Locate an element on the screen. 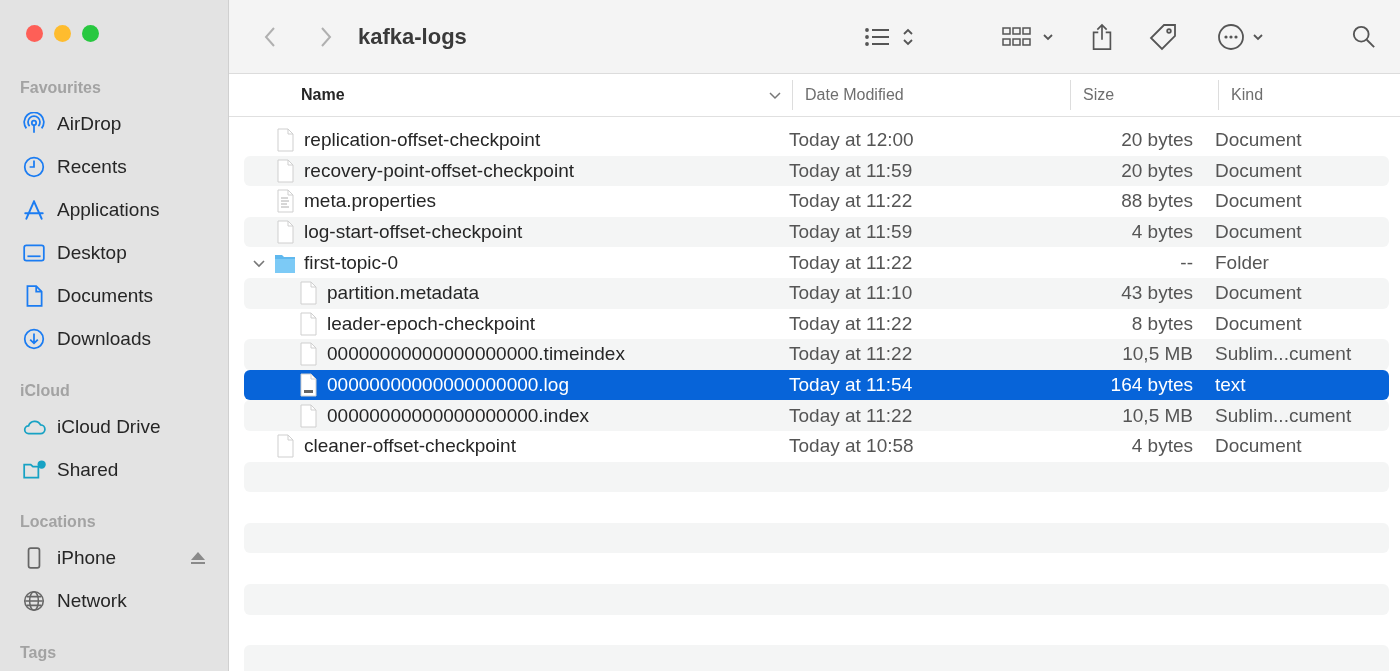 The width and height of the screenshot is (1400, 671). file-row: leader-epoch-checkpoint Today at 11:22 8 bytes Document is located at coordinates (816, 324).